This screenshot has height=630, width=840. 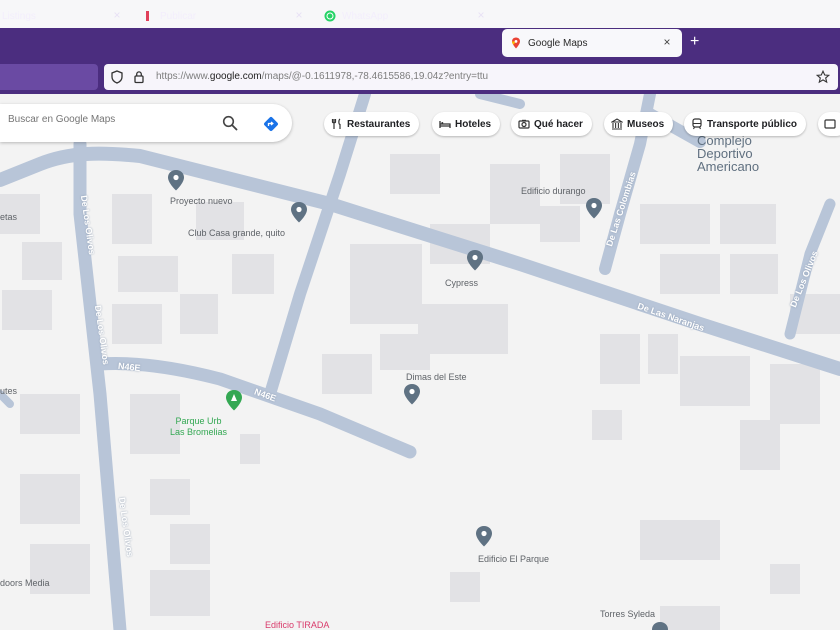 I want to click on directions-icon, so click(x=271, y=124).